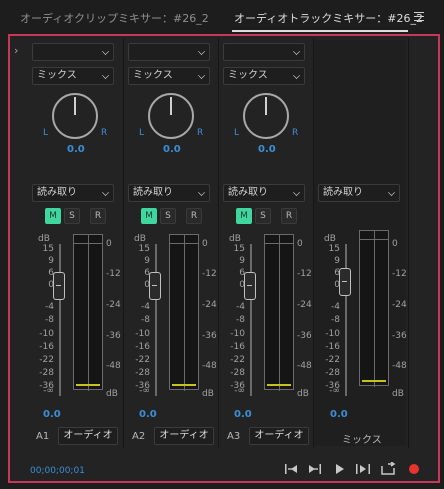  Describe the element at coordinates (314, 469) in the screenshot. I see `go-to-out-icon` at that location.